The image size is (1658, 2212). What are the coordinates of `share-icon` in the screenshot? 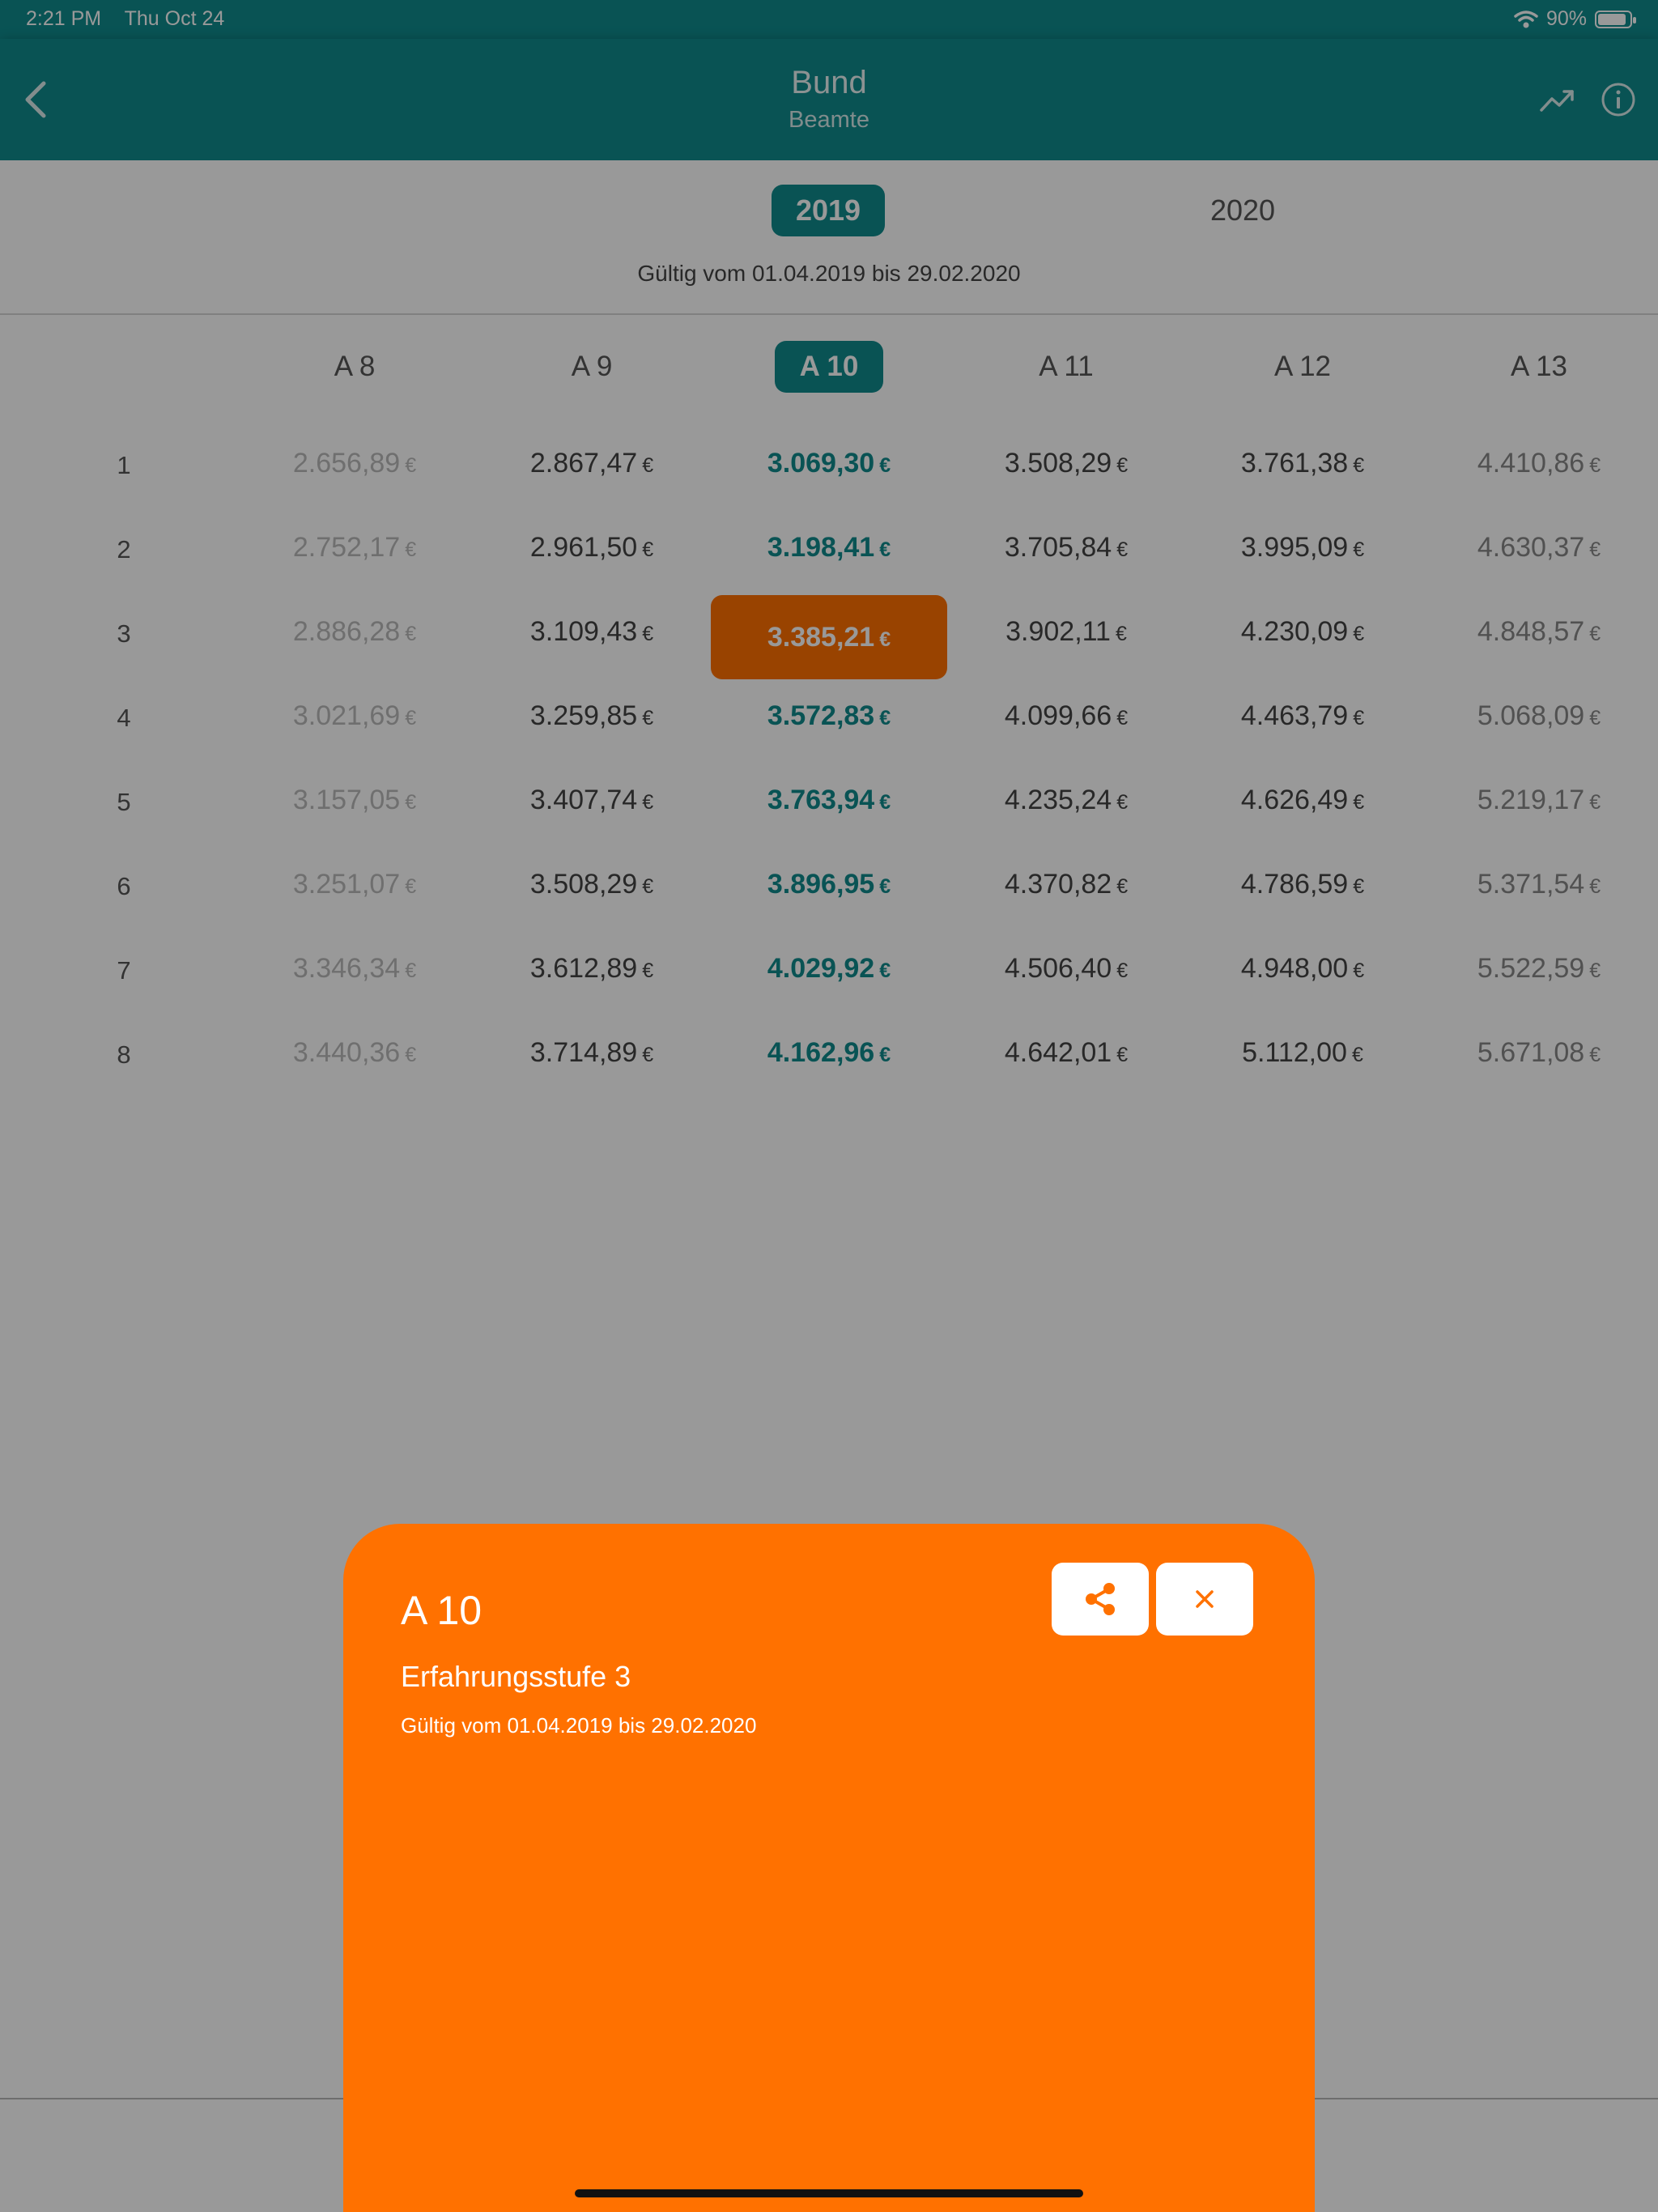 It's located at (1100, 1599).